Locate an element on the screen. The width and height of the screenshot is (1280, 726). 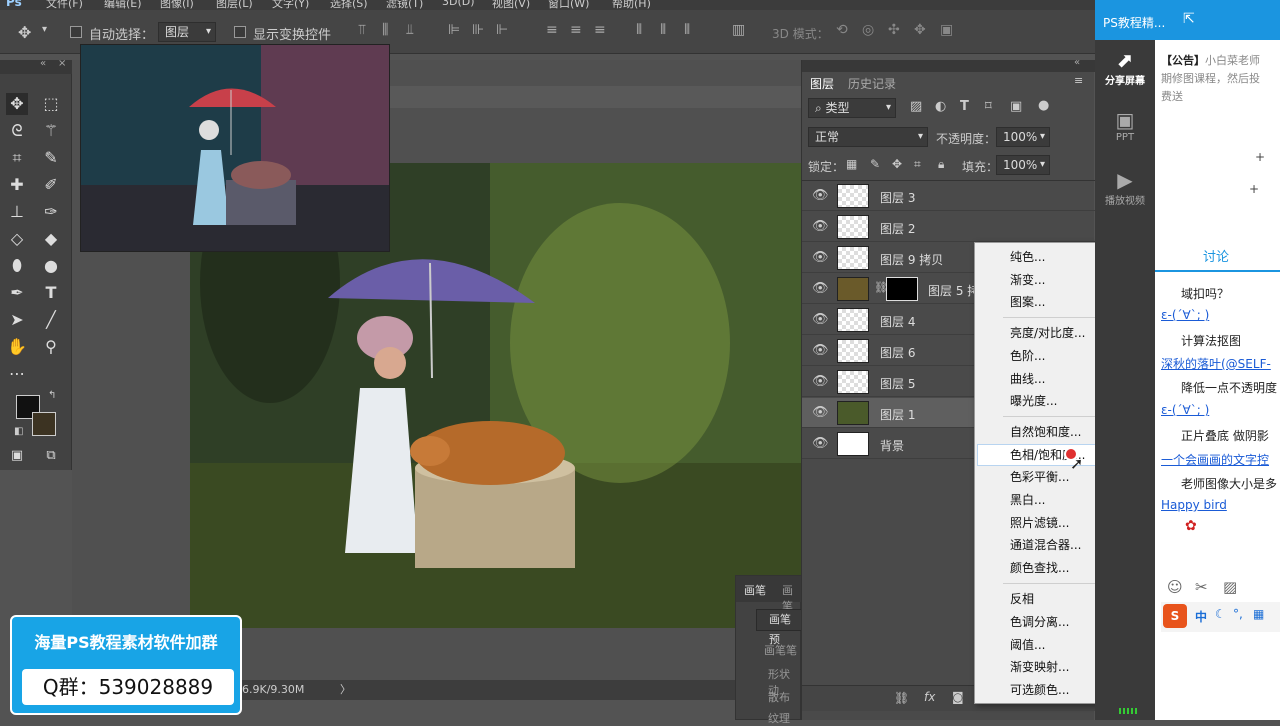
distribute-left-icon: ⦀ is located at coordinates (639, 30).